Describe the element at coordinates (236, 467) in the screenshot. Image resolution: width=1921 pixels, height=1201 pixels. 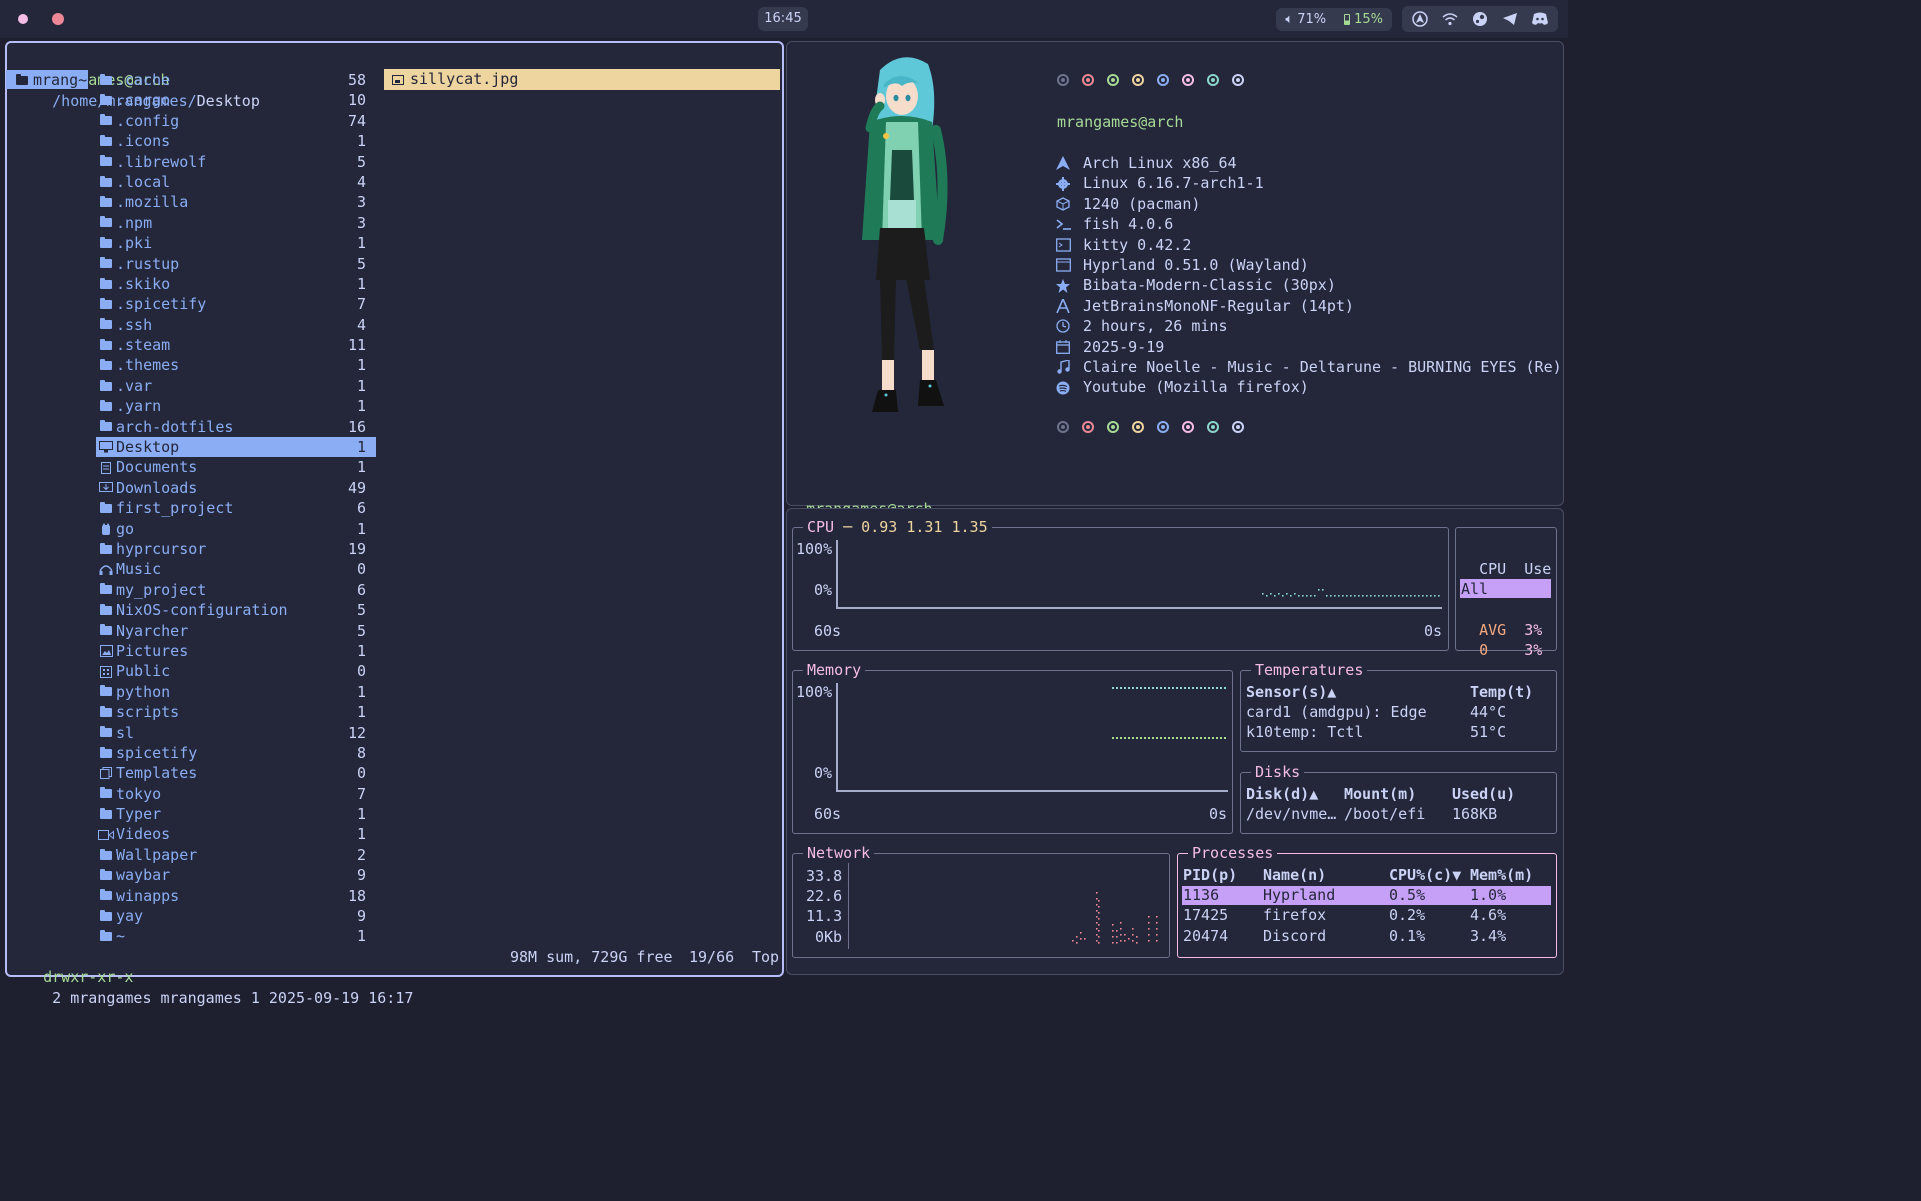
I see `dir-entry: Documents 1` at that location.